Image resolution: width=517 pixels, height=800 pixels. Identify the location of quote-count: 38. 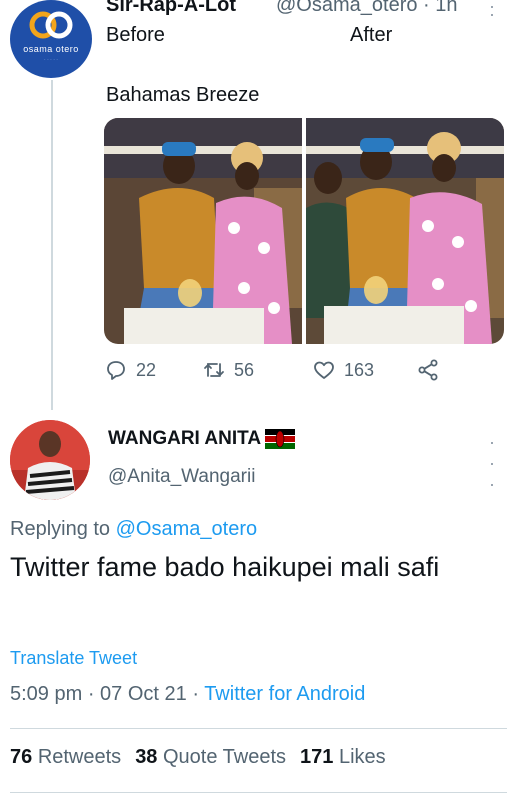
(146, 757).